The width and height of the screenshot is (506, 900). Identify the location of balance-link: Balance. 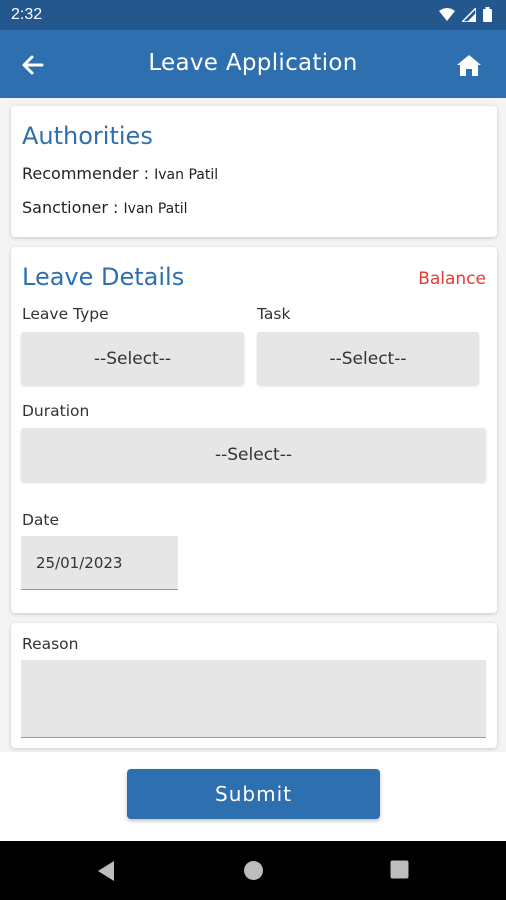
(452, 279).